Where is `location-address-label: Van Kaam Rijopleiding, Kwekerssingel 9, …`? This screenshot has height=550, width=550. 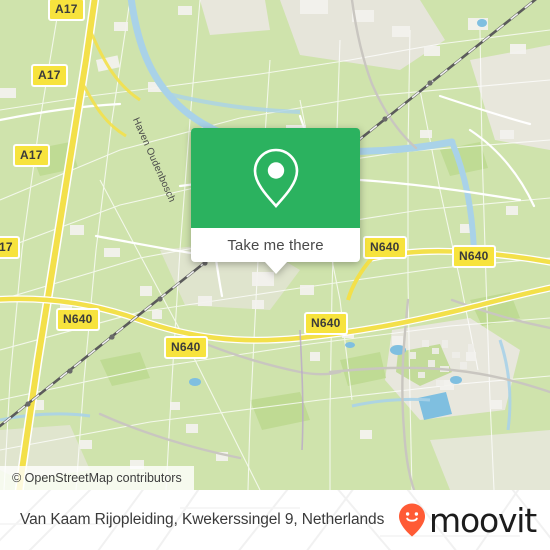
location-address-label: Van Kaam Rijopleiding, Kwekerssingel 9, … is located at coordinates (202, 519).